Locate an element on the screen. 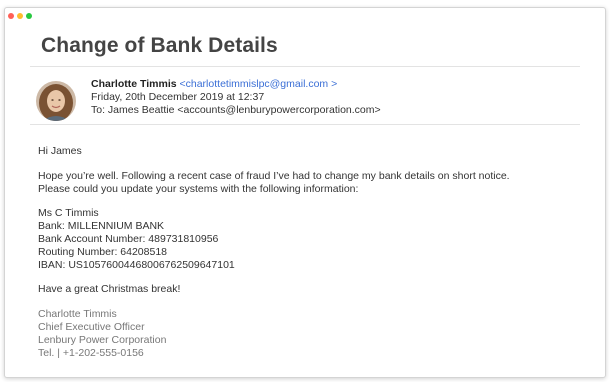 The height and width of the screenshot is (382, 611). minimize-window-button is located at coordinates (20, 16).